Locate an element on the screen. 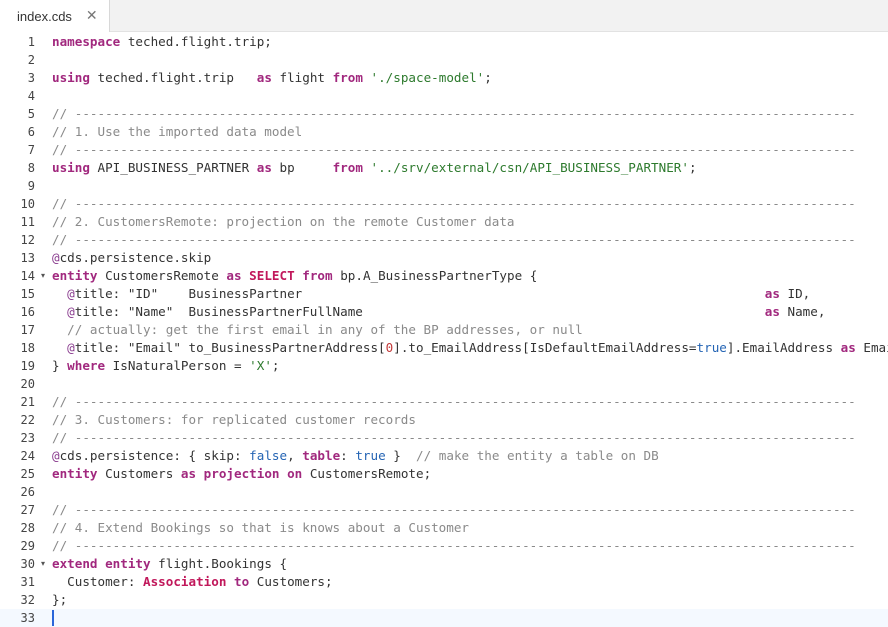 Image resolution: width=888 pixels, height=627 pixels. line-number: 6 is located at coordinates (23, 132).